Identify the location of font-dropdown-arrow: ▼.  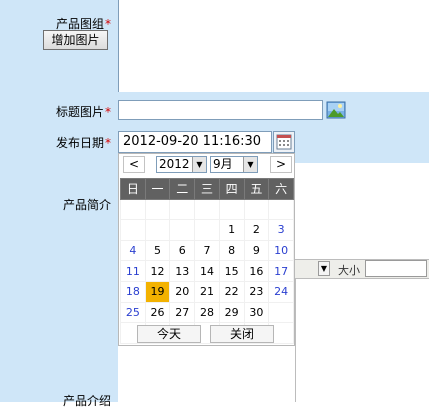
(324, 268).